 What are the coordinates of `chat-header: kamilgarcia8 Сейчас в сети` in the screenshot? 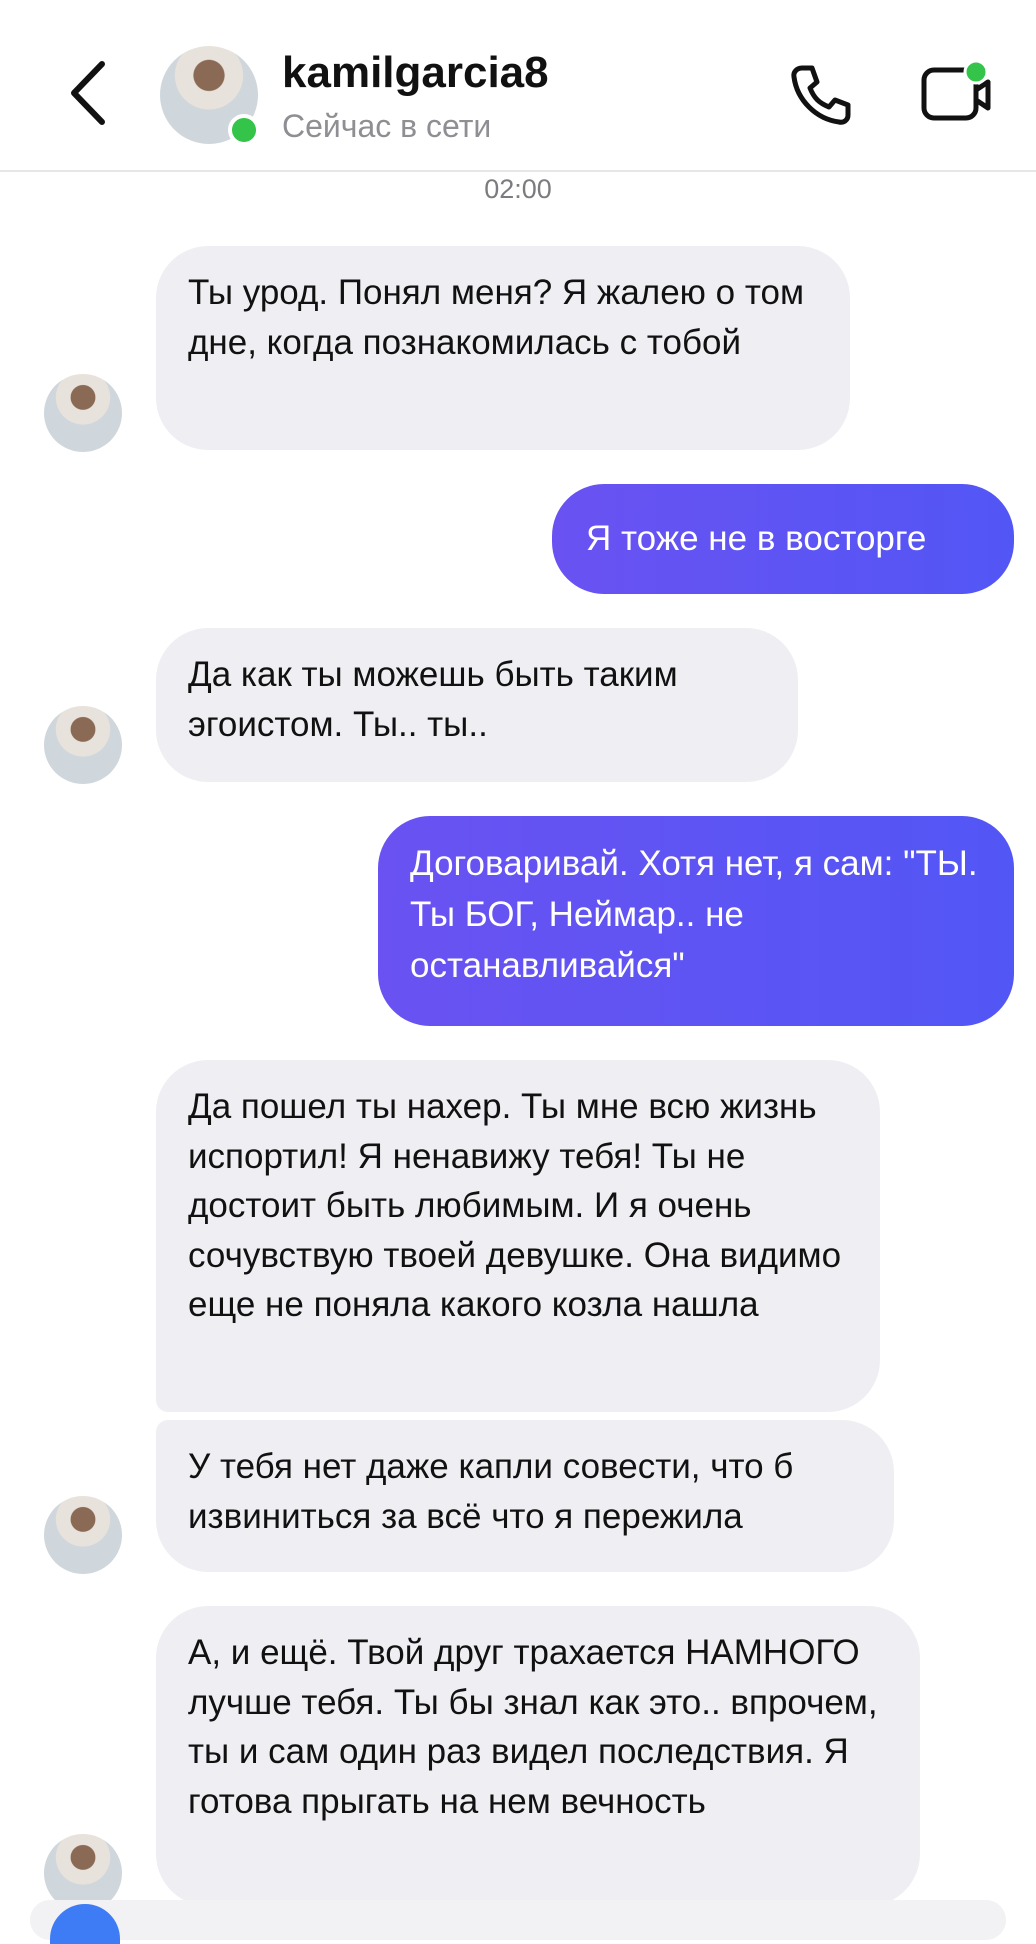 It's located at (518, 86).